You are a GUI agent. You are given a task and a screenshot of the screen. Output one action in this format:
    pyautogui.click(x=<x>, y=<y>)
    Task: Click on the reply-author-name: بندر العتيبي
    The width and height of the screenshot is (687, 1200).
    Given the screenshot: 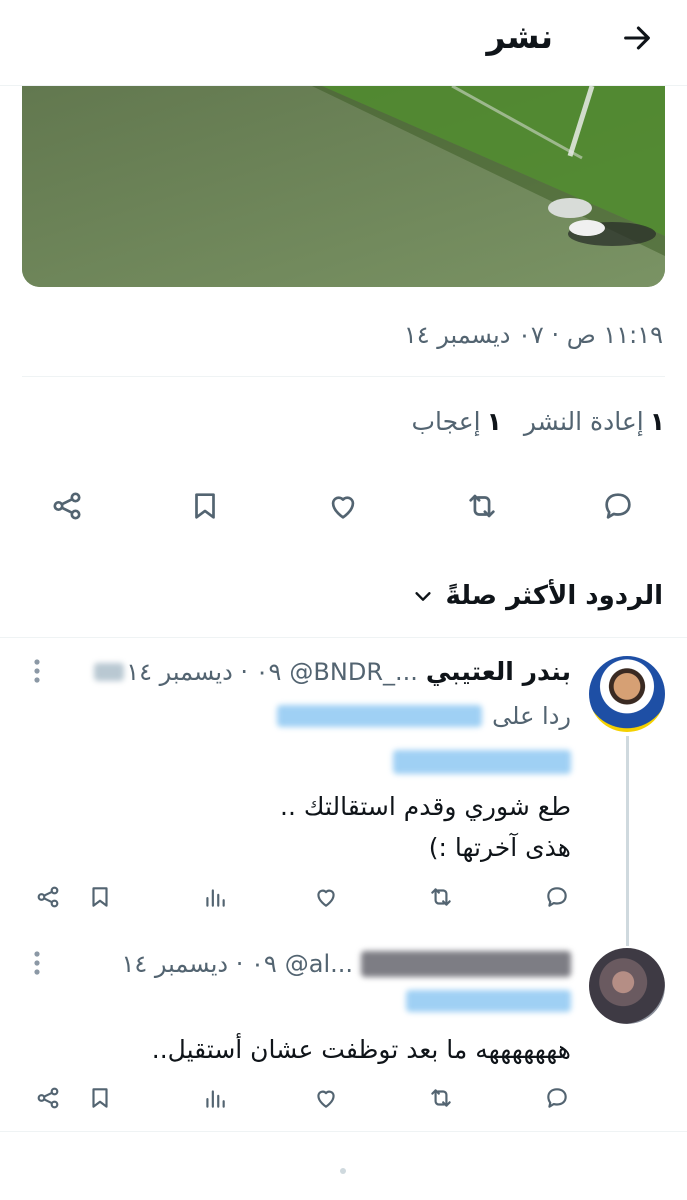 What is the action you would take?
    pyautogui.click(x=498, y=672)
    